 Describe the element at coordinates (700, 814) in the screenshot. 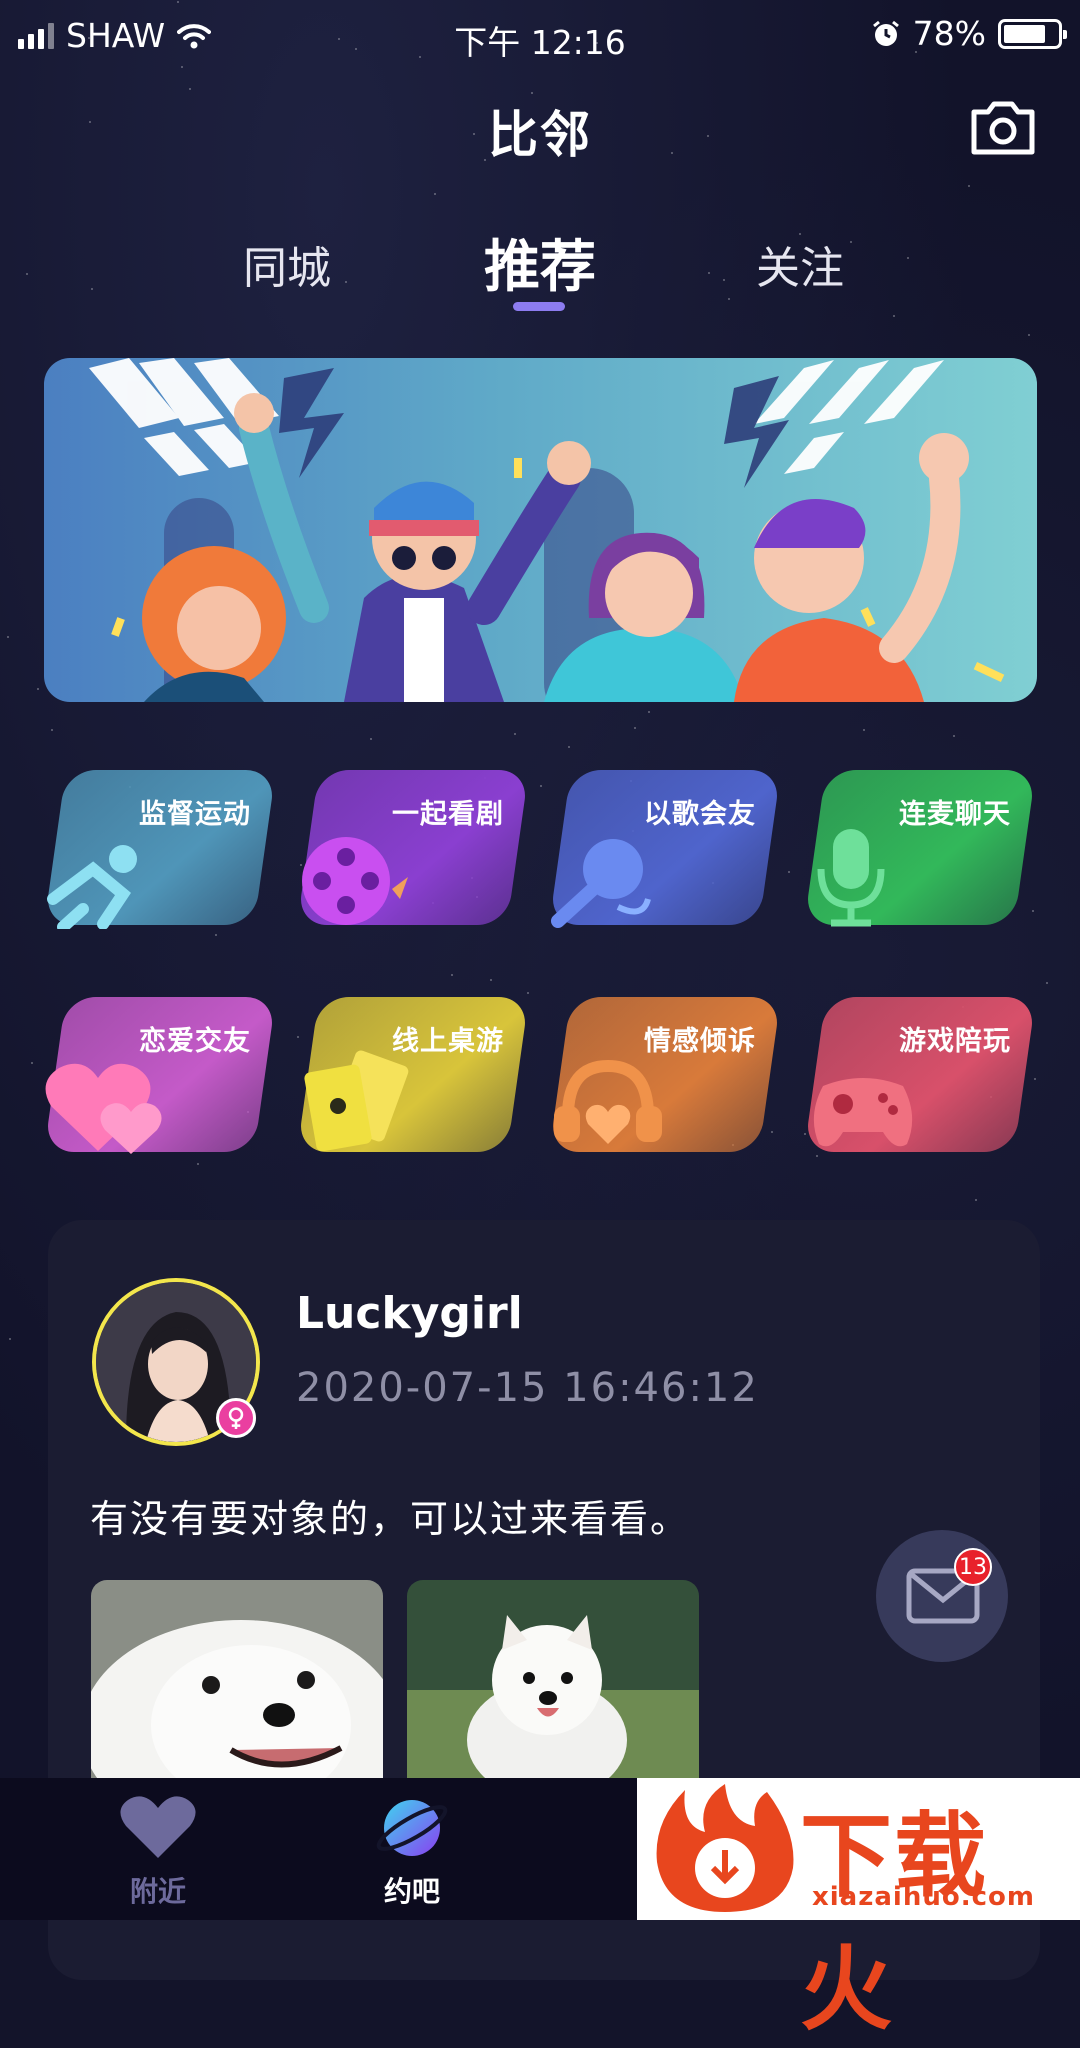

I see `category-label: 以歌会友` at that location.